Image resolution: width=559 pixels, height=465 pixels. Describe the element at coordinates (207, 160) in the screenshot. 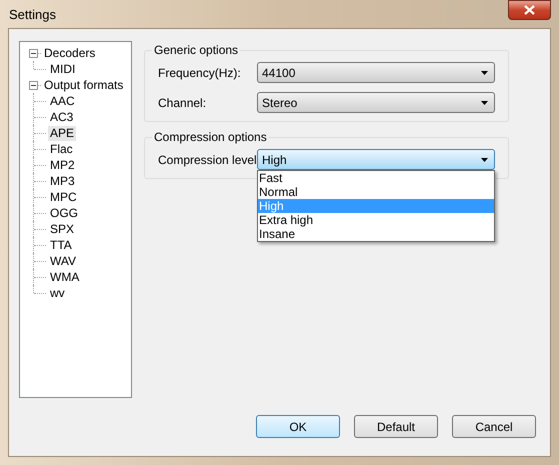

I see `field-label: Compression level` at that location.